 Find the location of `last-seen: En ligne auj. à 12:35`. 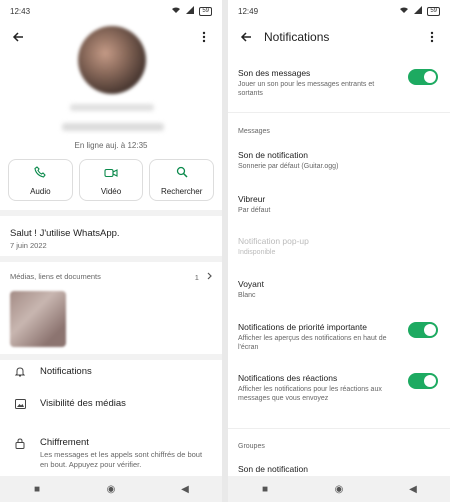

last-seen: En ligne auj. à 12:35 is located at coordinates (111, 145).